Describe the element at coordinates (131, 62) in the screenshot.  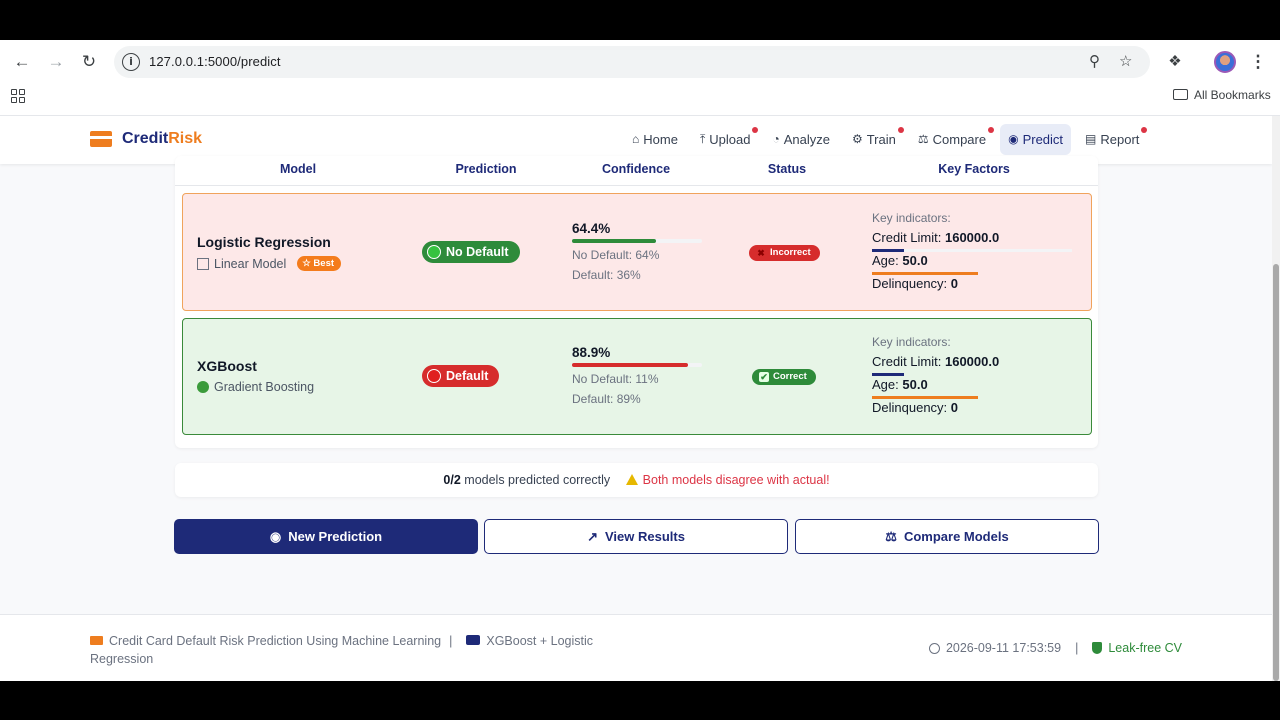
I see `site-info-icon: i` at that location.